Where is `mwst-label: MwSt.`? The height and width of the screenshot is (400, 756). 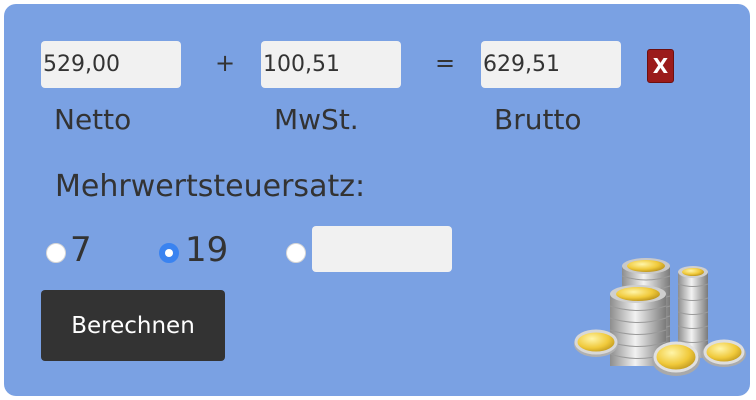 mwst-label: MwSt. is located at coordinates (316, 119).